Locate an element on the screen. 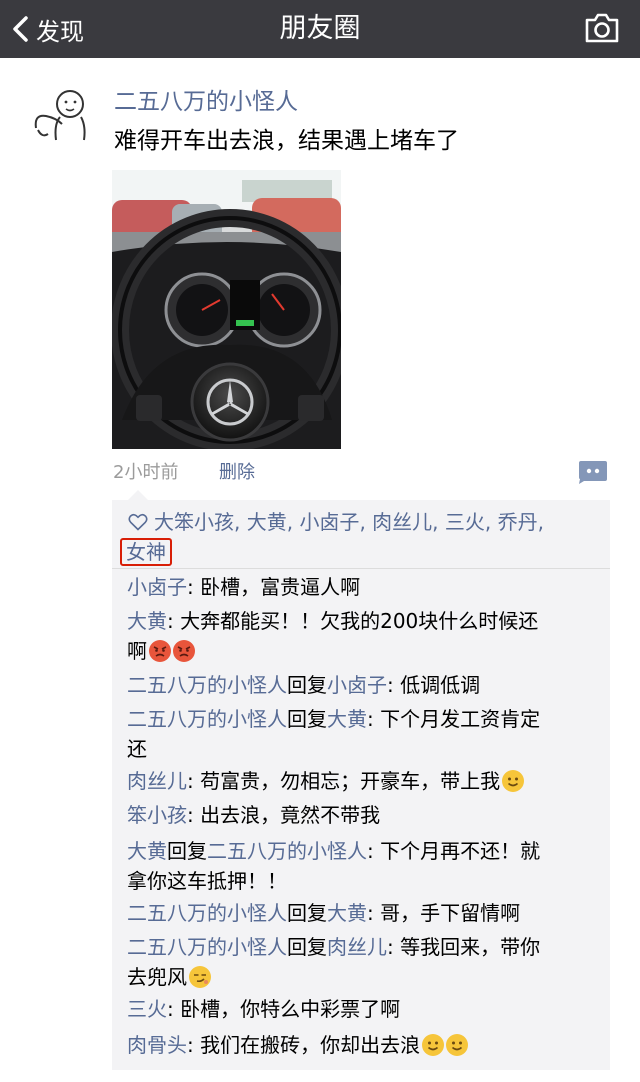 The height and width of the screenshot is (1082, 640). like-name: 乔丹 is located at coordinates (518, 522).